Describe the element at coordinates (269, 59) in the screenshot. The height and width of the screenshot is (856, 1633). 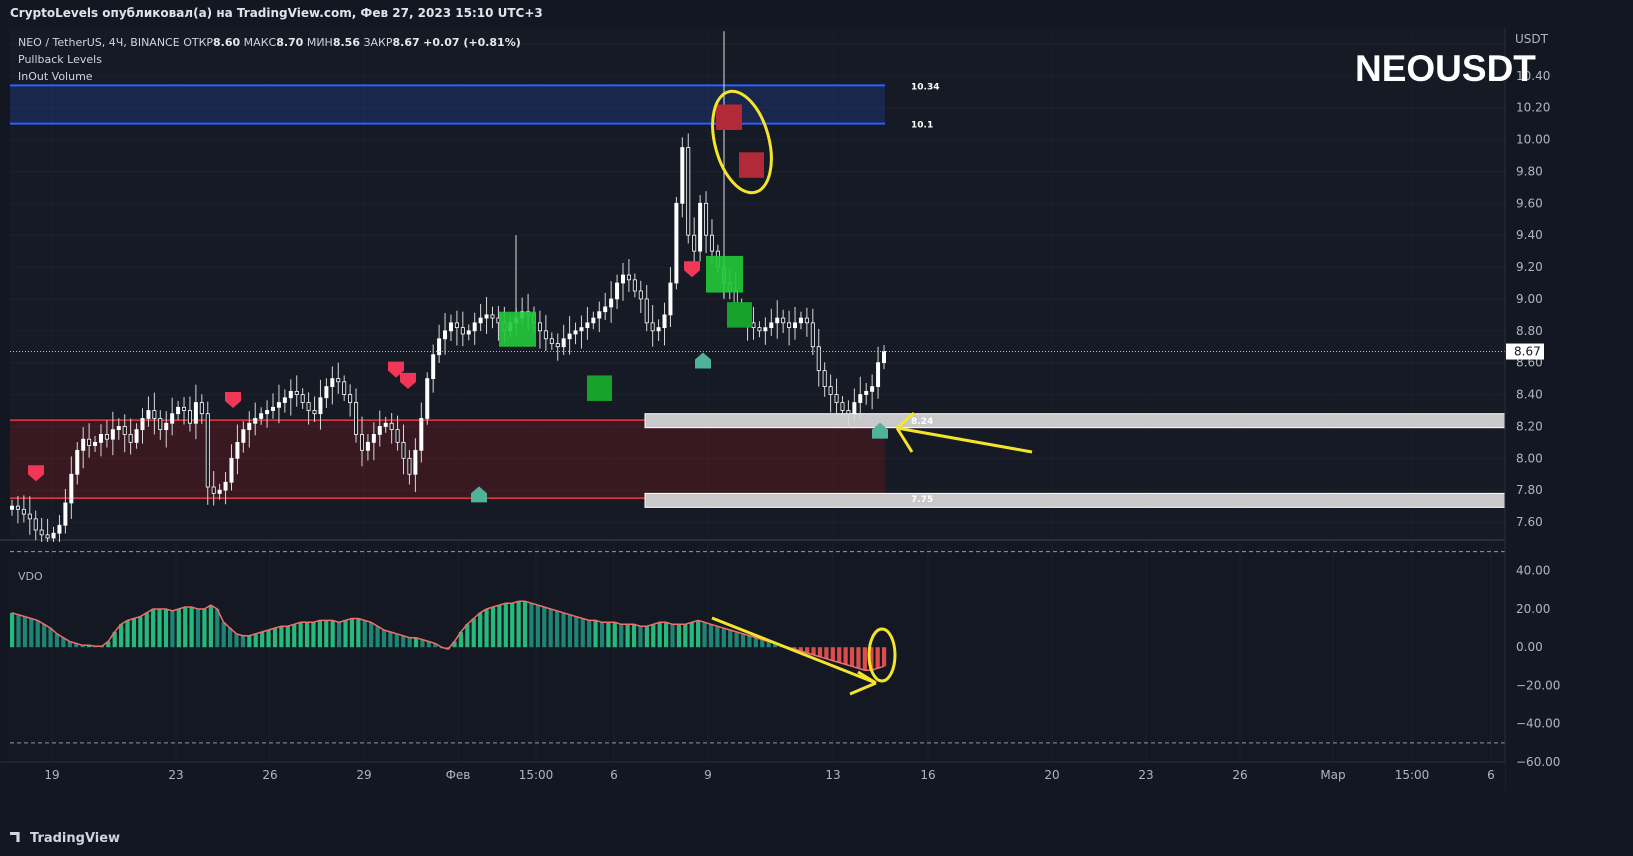
I see `indicator-pullback-levels: Pullback Levels` at that location.